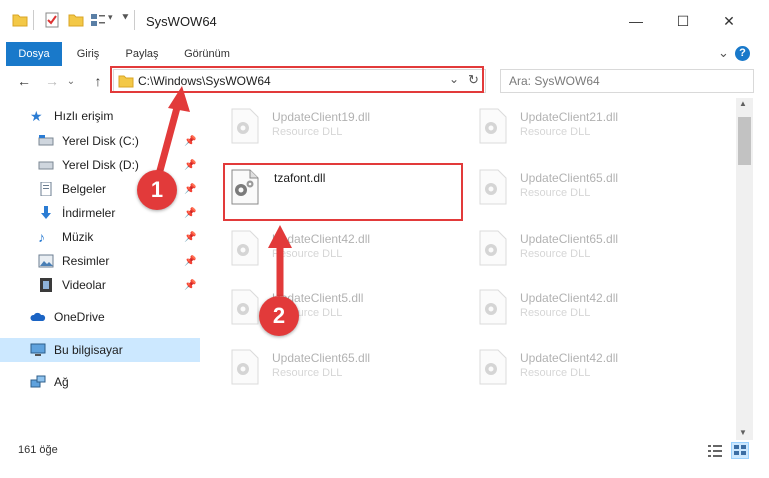 This screenshot has height=478, width=769. I want to click on sidebar-item-onedrive: OneDrive, so click(100, 317).